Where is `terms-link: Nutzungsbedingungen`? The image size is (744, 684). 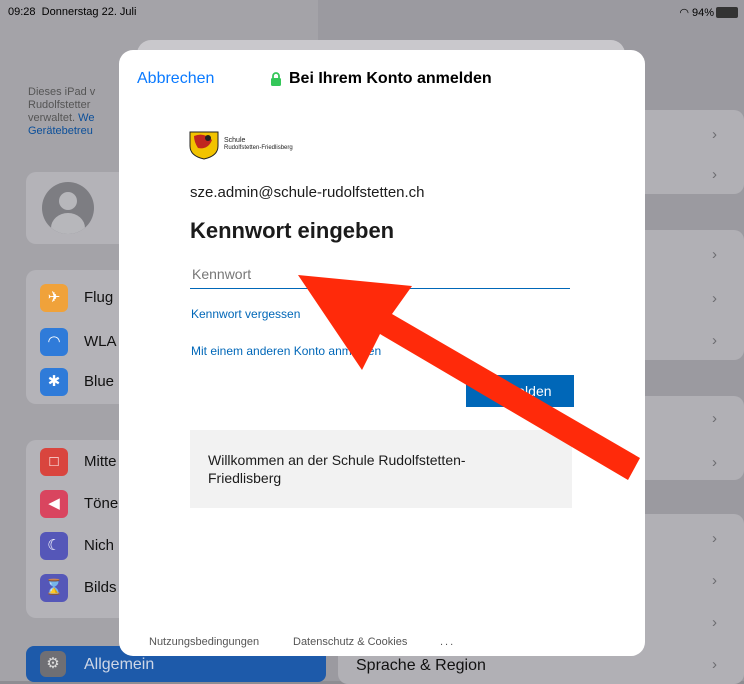 terms-link: Nutzungsbedingungen is located at coordinates (204, 642).